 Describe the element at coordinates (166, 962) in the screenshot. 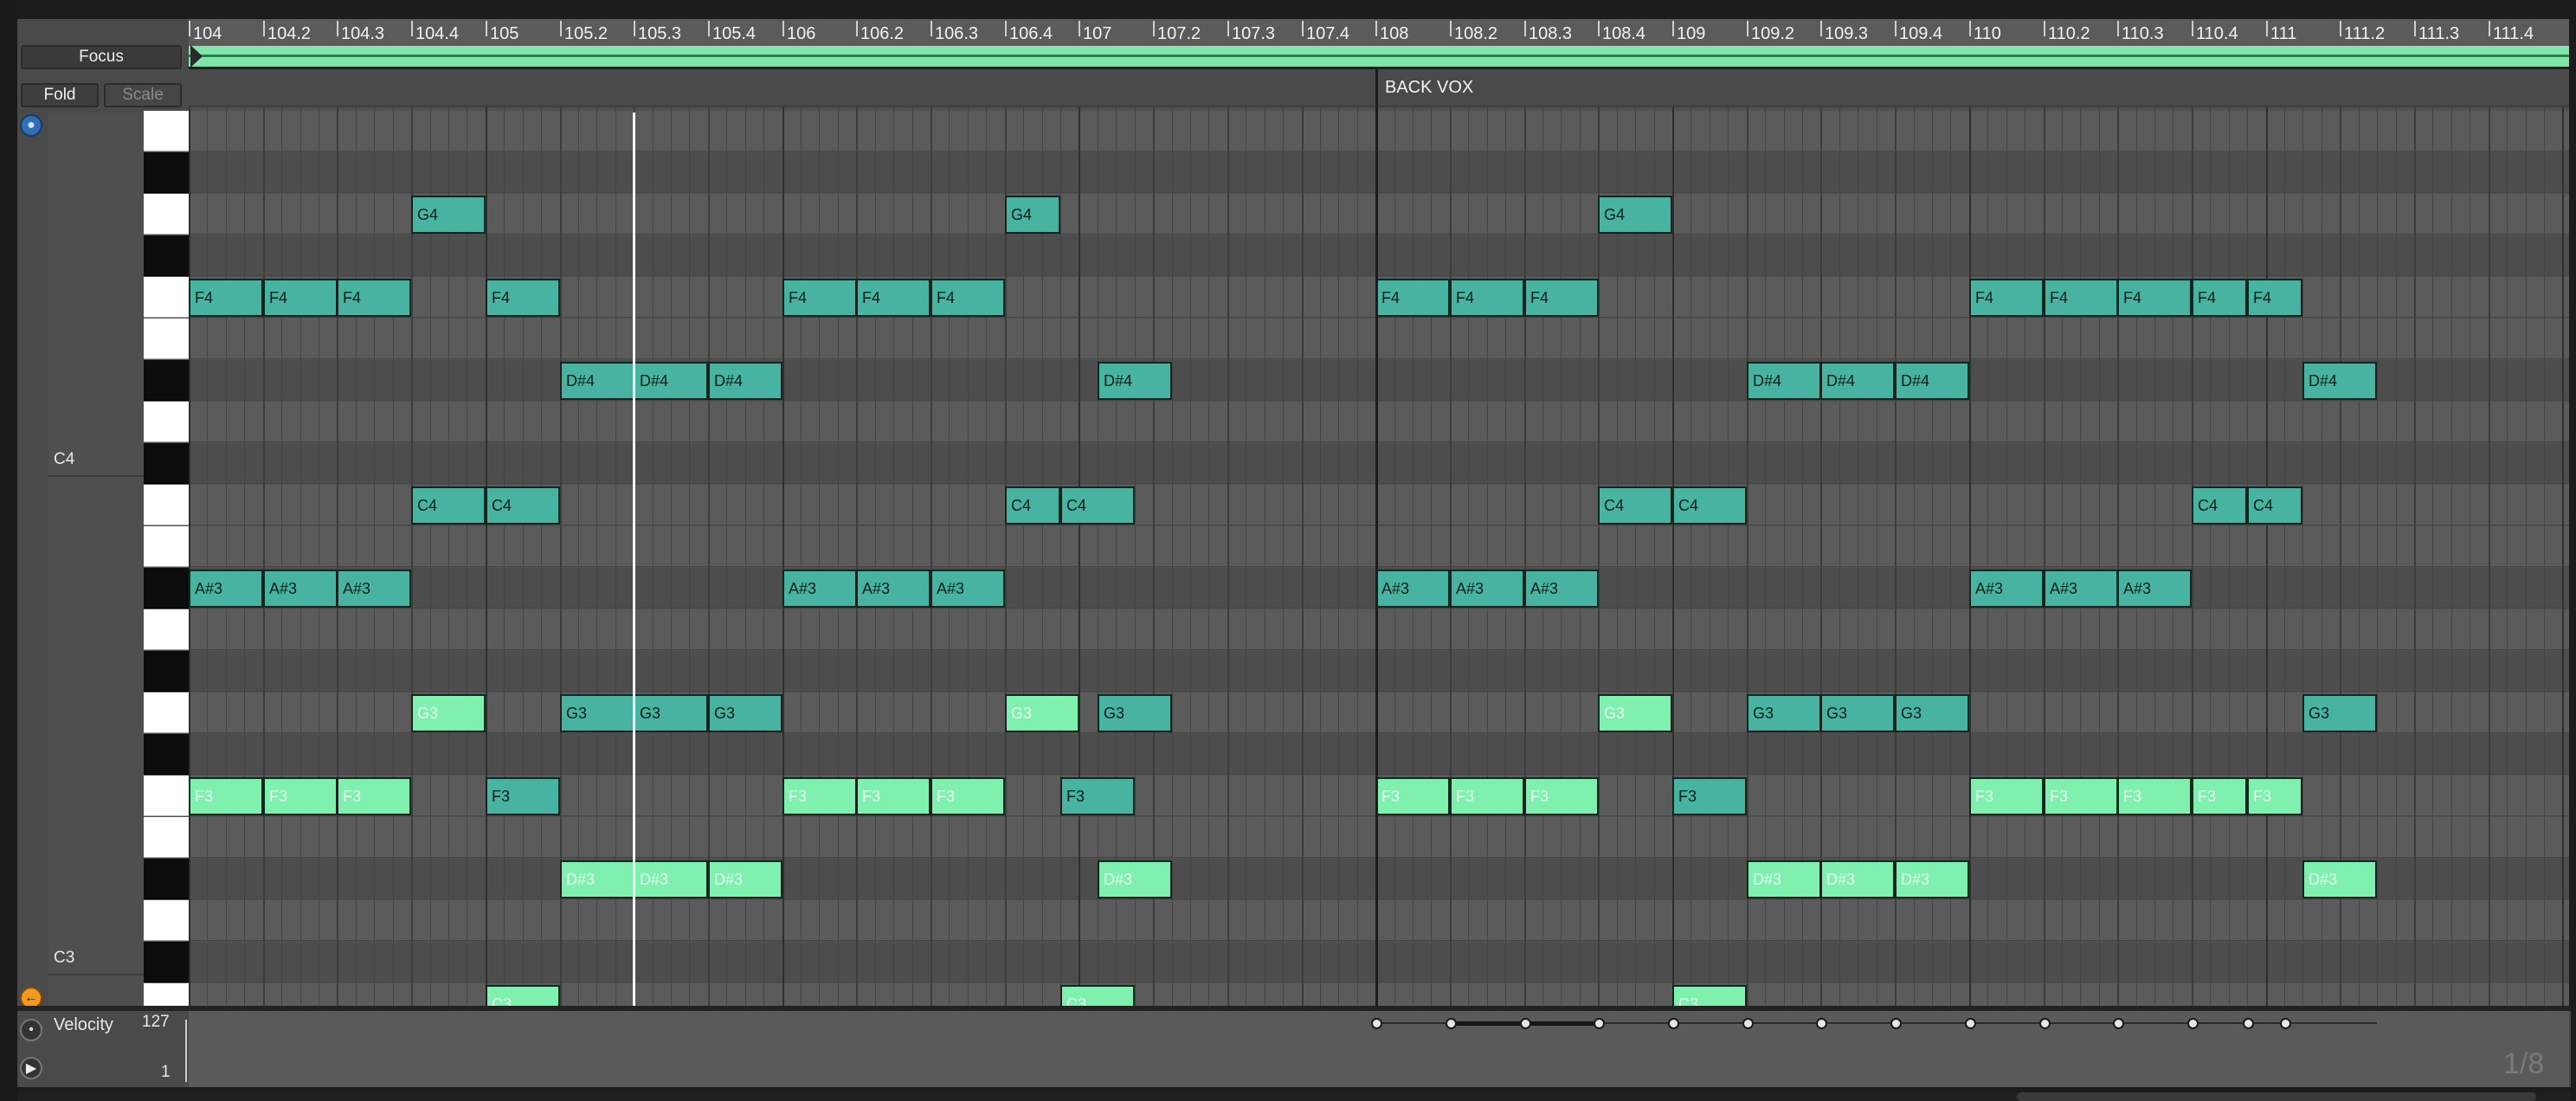

I see `piano-key-c-sharp3` at that location.